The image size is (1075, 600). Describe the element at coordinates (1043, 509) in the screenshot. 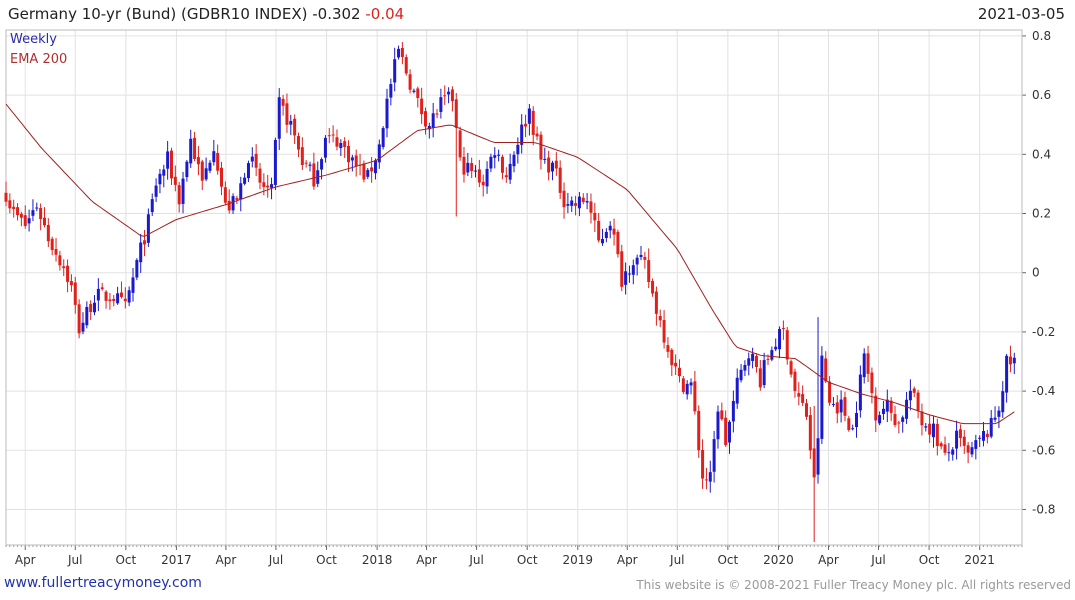

I see `y-tick-label: -0.8` at that location.